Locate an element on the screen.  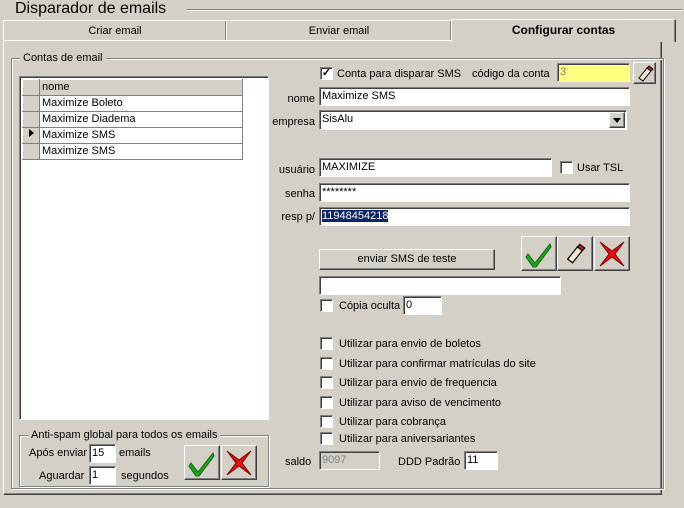
usuario-label: usuário is located at coordinates (296, 170).